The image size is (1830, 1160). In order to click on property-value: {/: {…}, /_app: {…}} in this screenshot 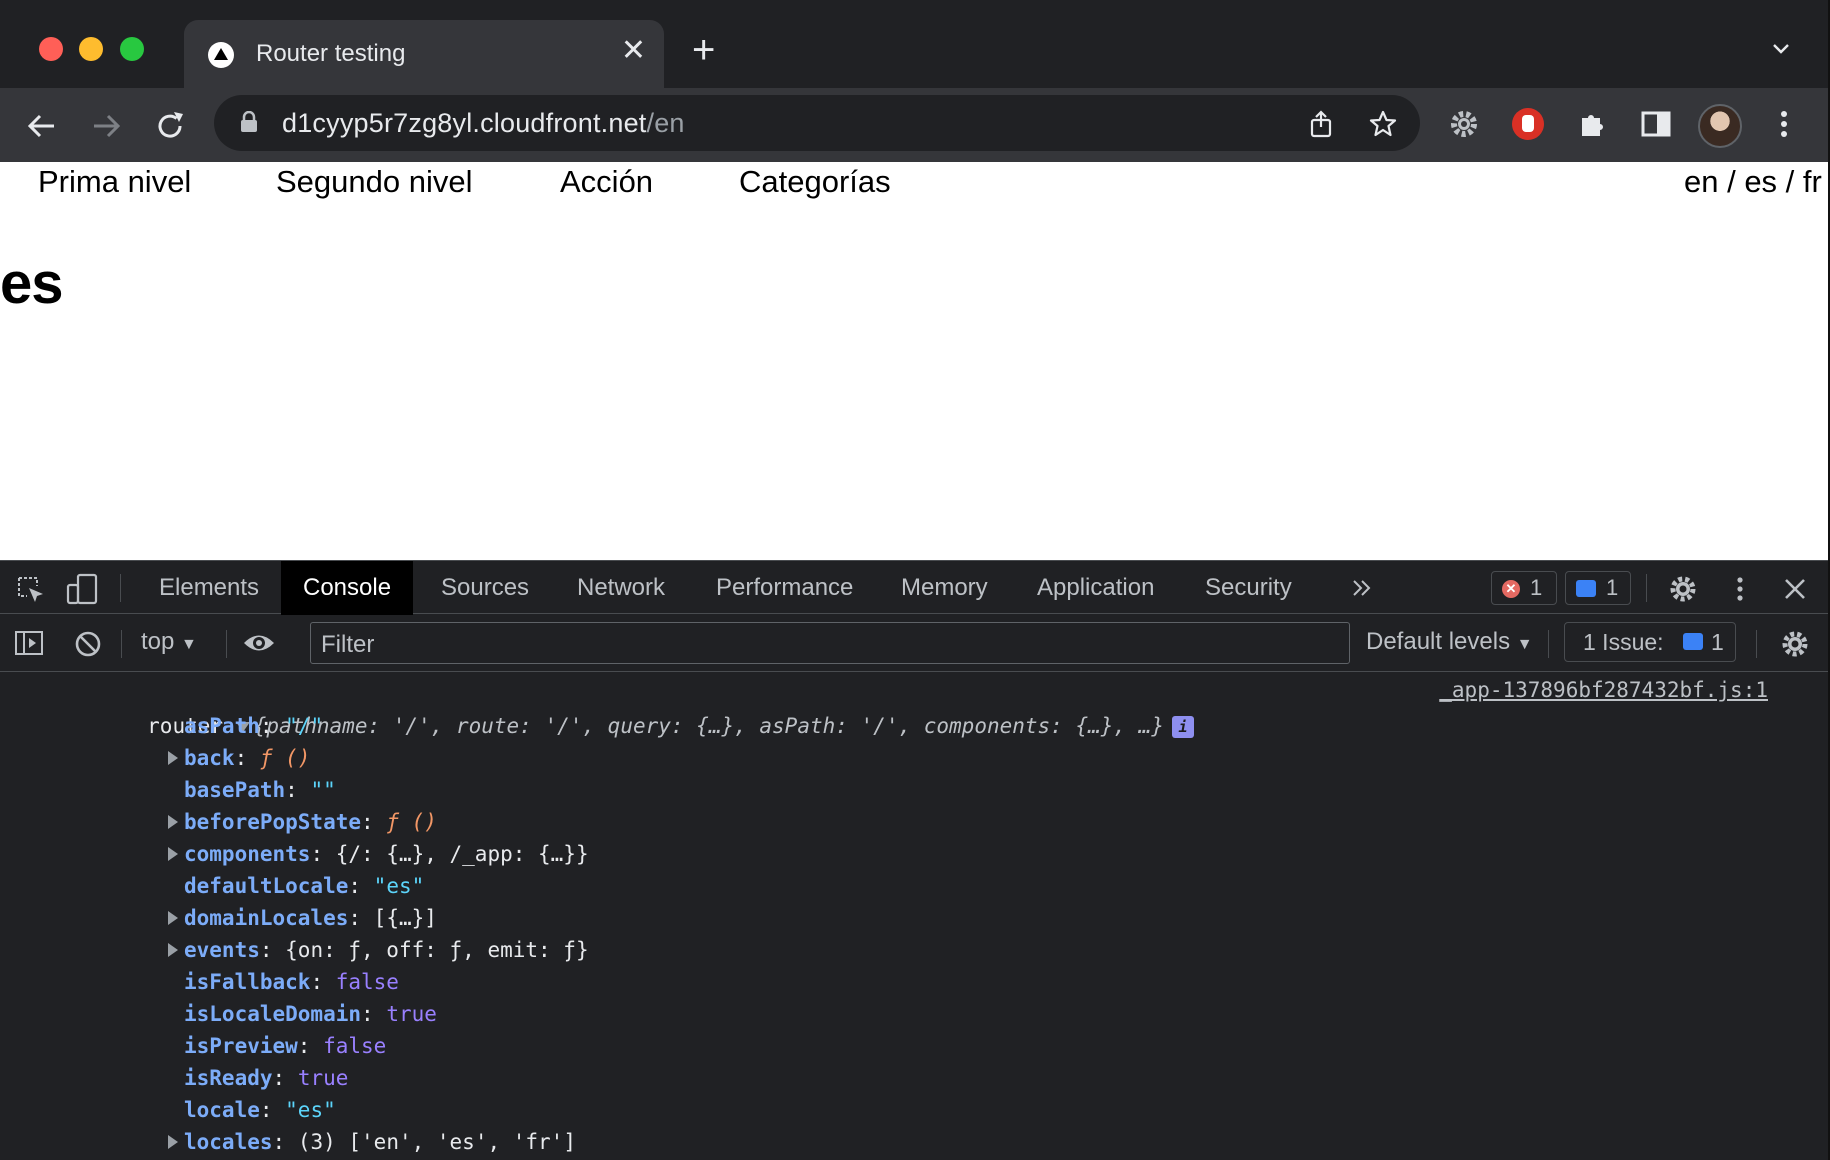, I will do `click(462, 854)`.